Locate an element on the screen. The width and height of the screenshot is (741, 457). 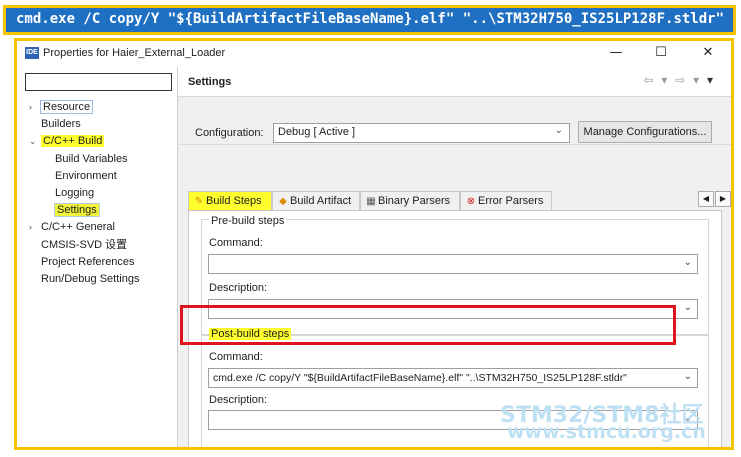
tree-item-build-variables: Build Variables is located at coordinates (97, 159).